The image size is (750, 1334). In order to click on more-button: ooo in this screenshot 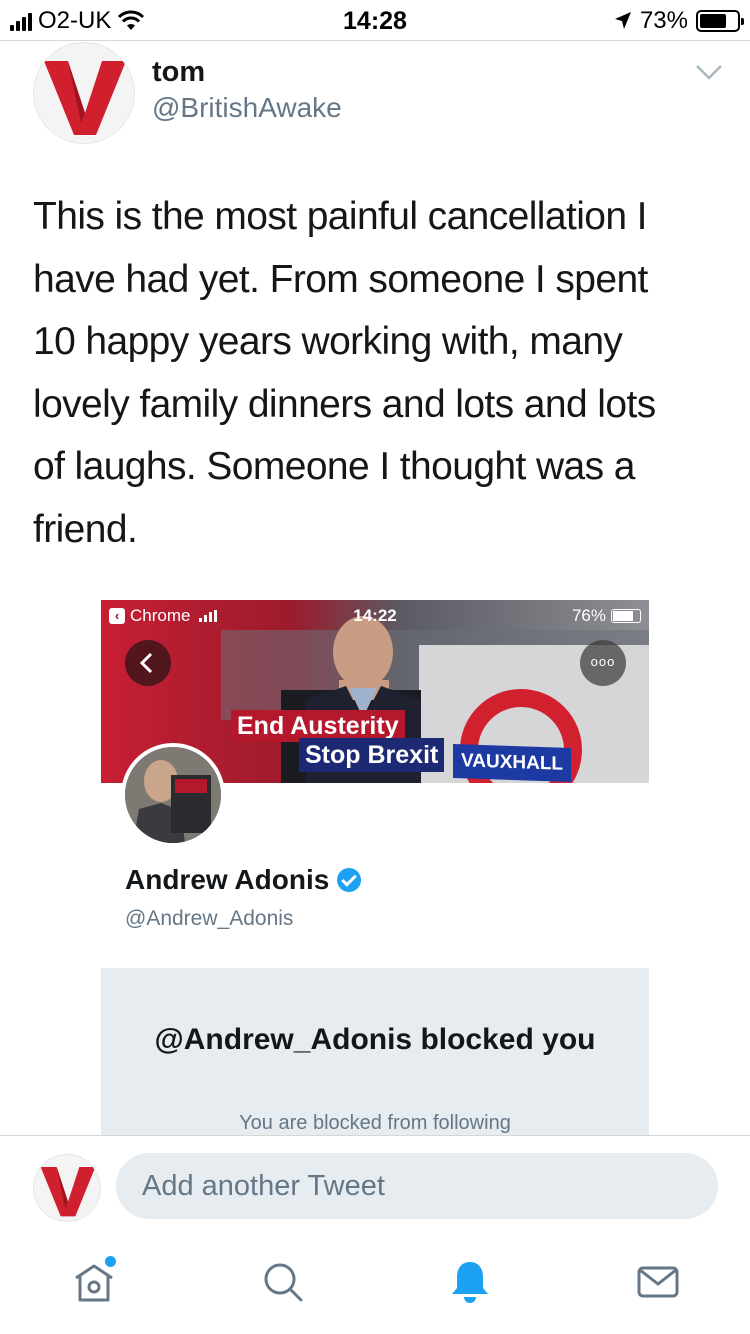, I will do `click(603, 663)`.